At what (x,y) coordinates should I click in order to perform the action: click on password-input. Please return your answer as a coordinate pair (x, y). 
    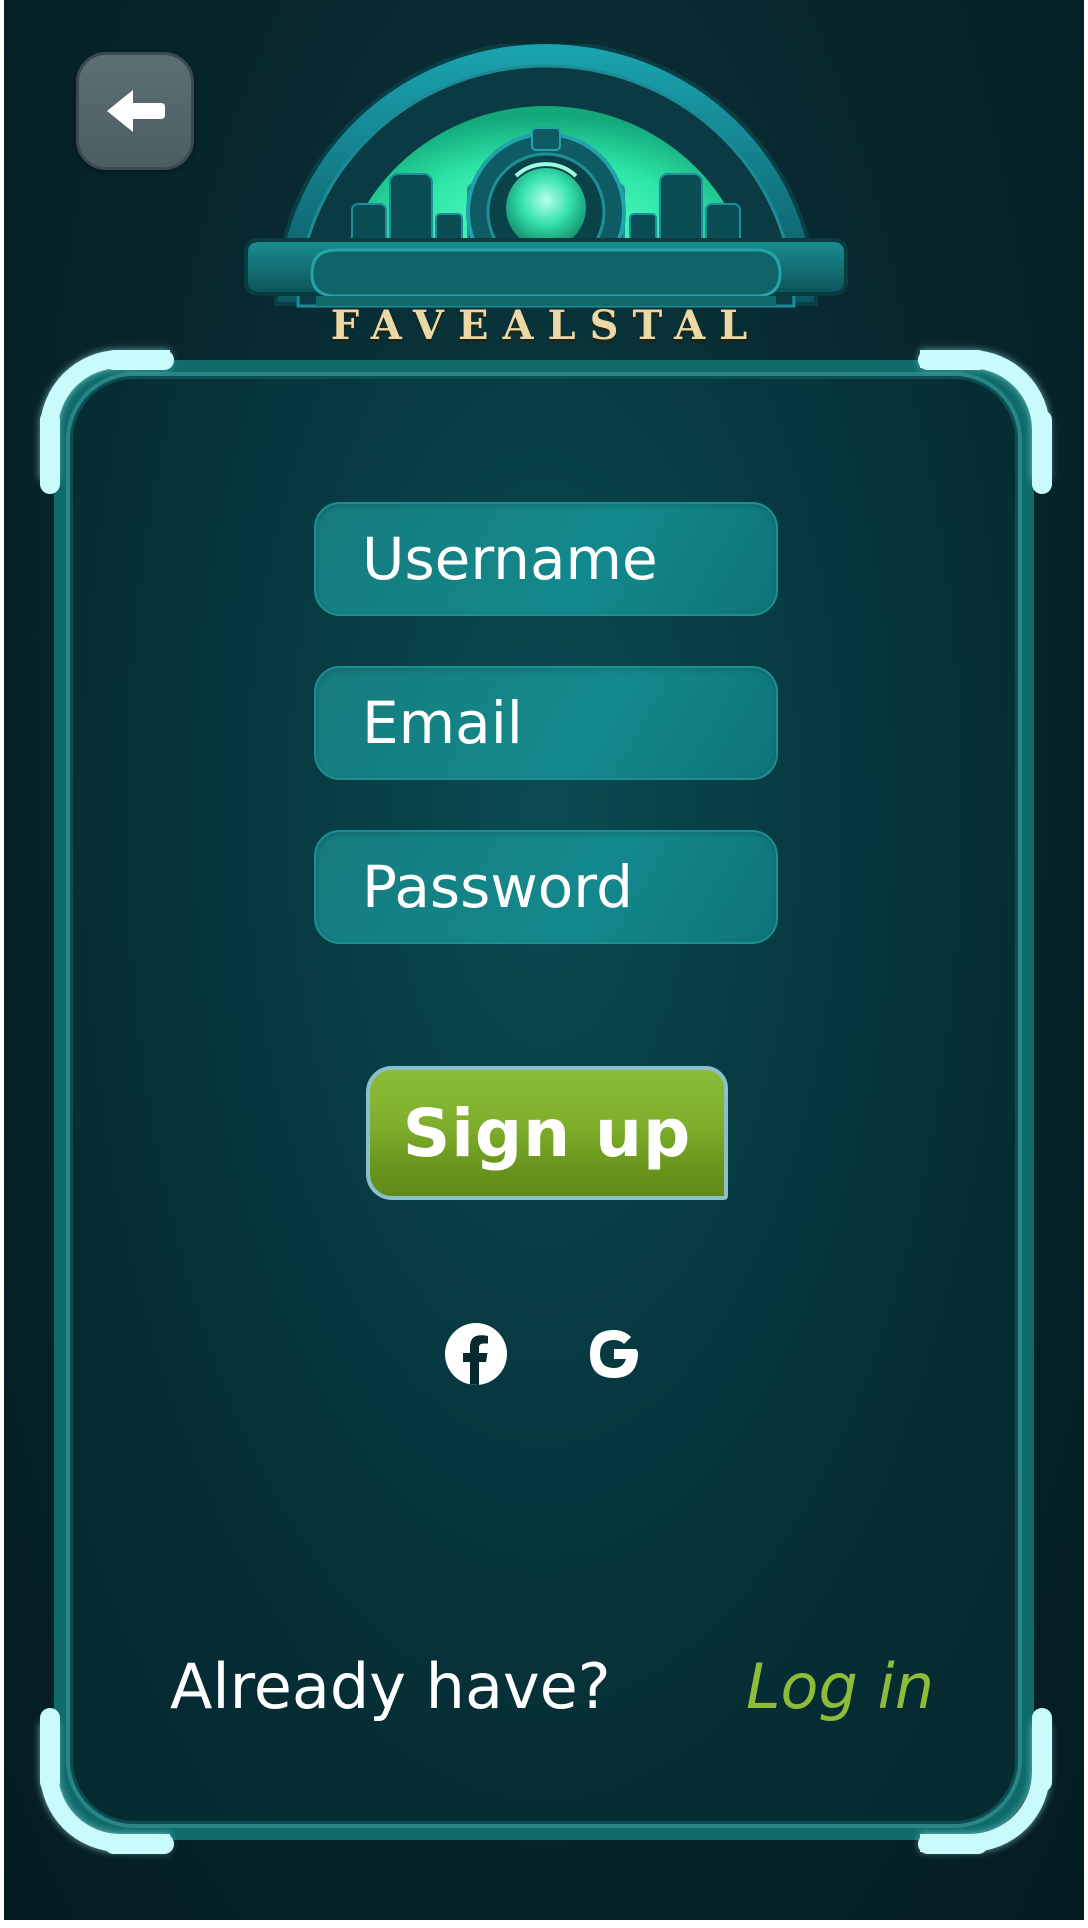
    Looking at the image, I should click on (546, 887).